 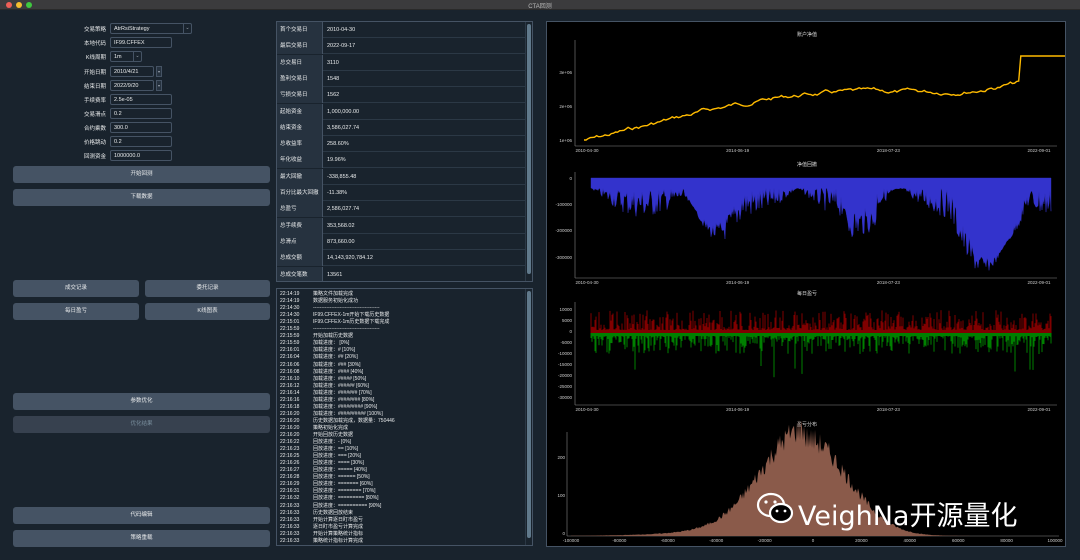 I want to click on log-line: 22:14:19 策略文件加载完成, so click(x=316, y=294).